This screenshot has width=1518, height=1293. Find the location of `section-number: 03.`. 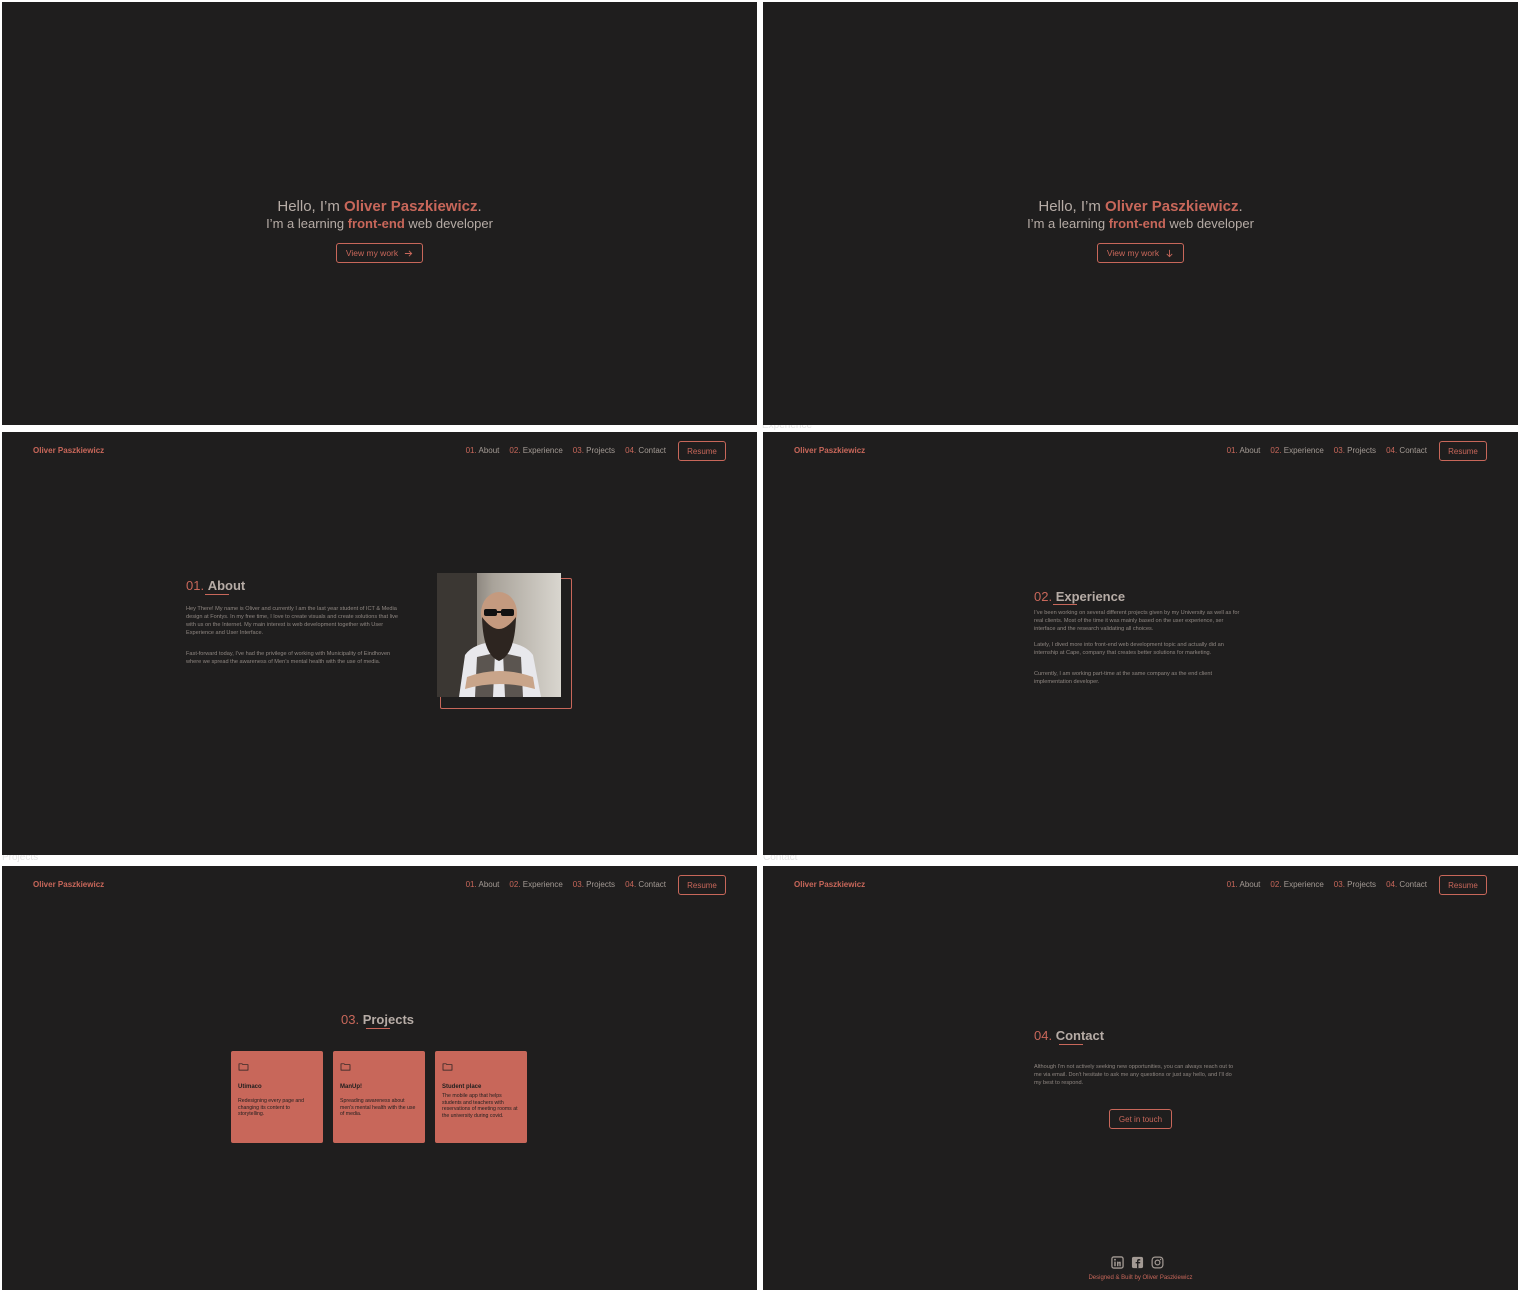

section-number: 03. is located at coordinates (350, 1019).